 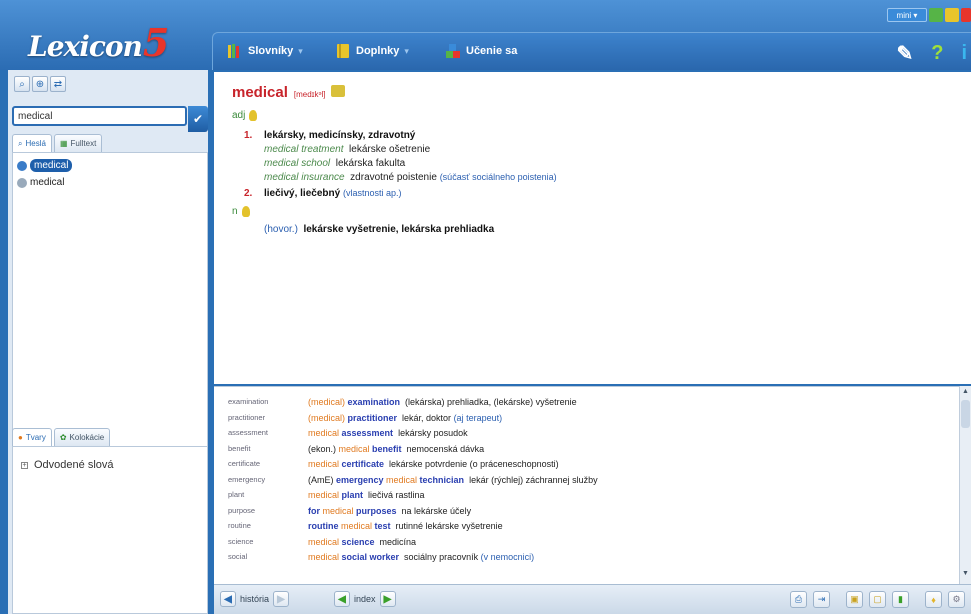 What do you see at coordinates (340, 135) in the screenshot?
I see `sense-translation: lekársky, medicínsky, zdravotný` at bounding box center [340, 135].